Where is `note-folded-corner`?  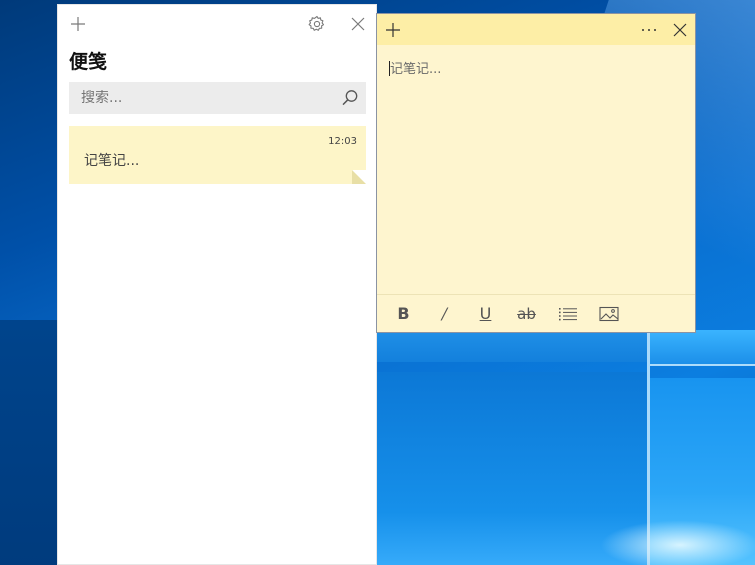
note-folded-corner is located at coordinates (359, 177).